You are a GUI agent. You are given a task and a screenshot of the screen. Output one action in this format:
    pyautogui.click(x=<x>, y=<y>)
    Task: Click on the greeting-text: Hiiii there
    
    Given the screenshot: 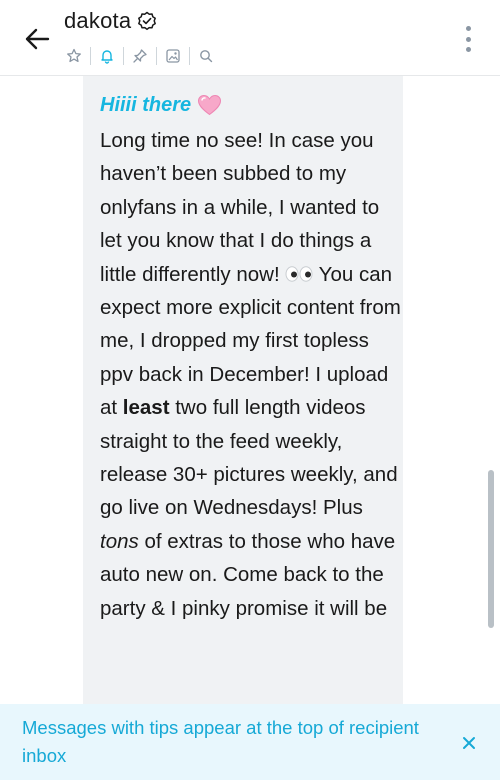 What is the action you would take?
    pyautogui.click(x=146, y=105)
    